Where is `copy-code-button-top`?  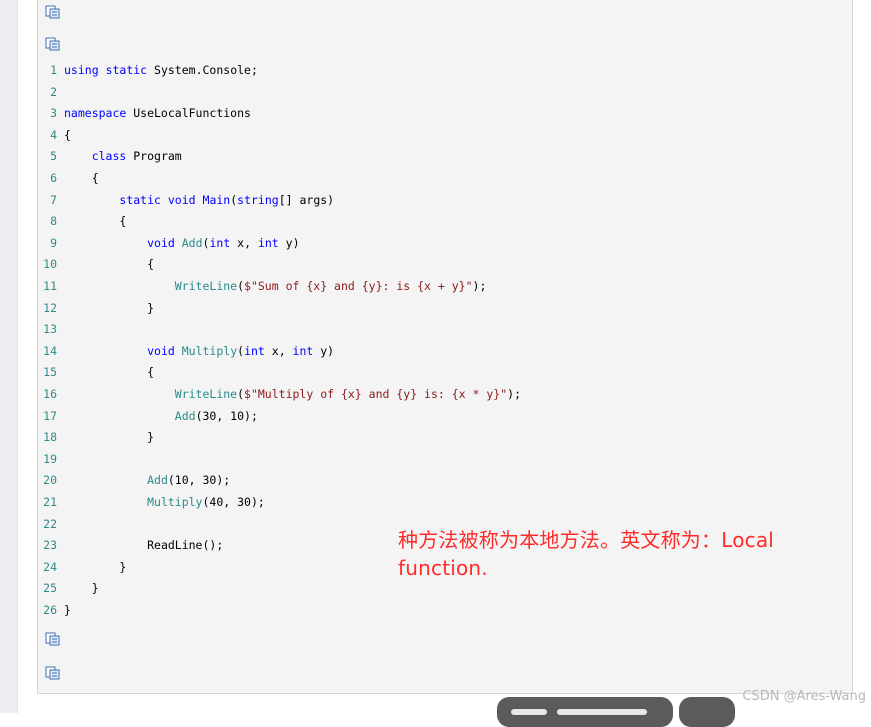 copy-code-button-top is located at coordinates (53, 11).